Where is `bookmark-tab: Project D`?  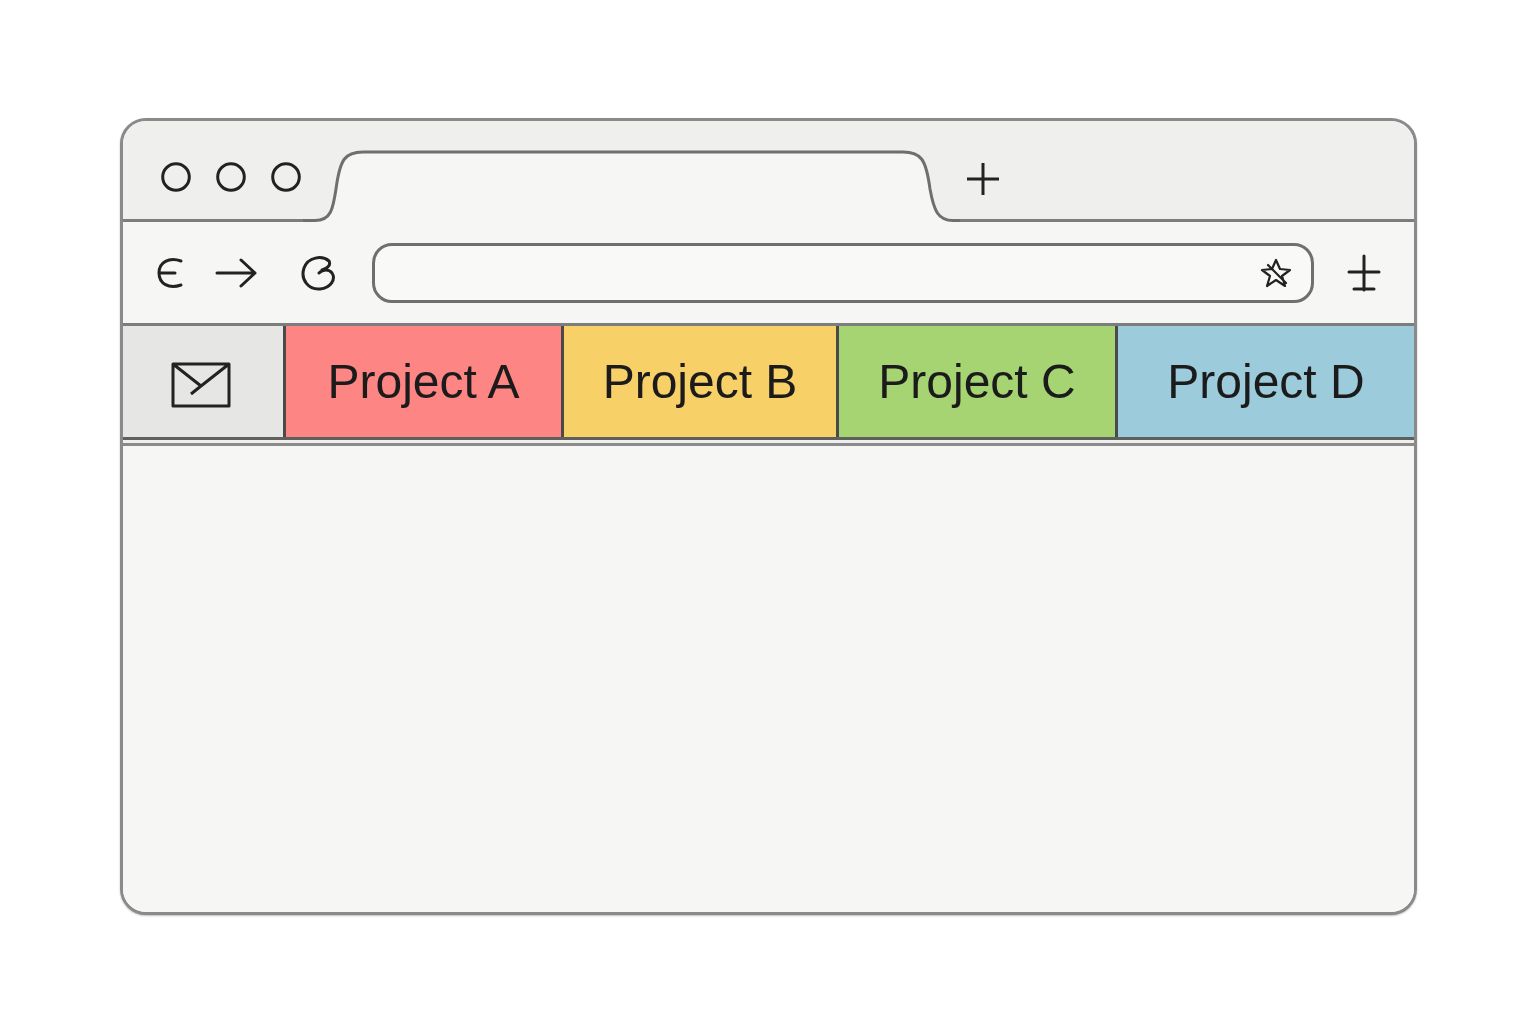 bookmark-tab: Project D is located at coordinates (1266, 381).